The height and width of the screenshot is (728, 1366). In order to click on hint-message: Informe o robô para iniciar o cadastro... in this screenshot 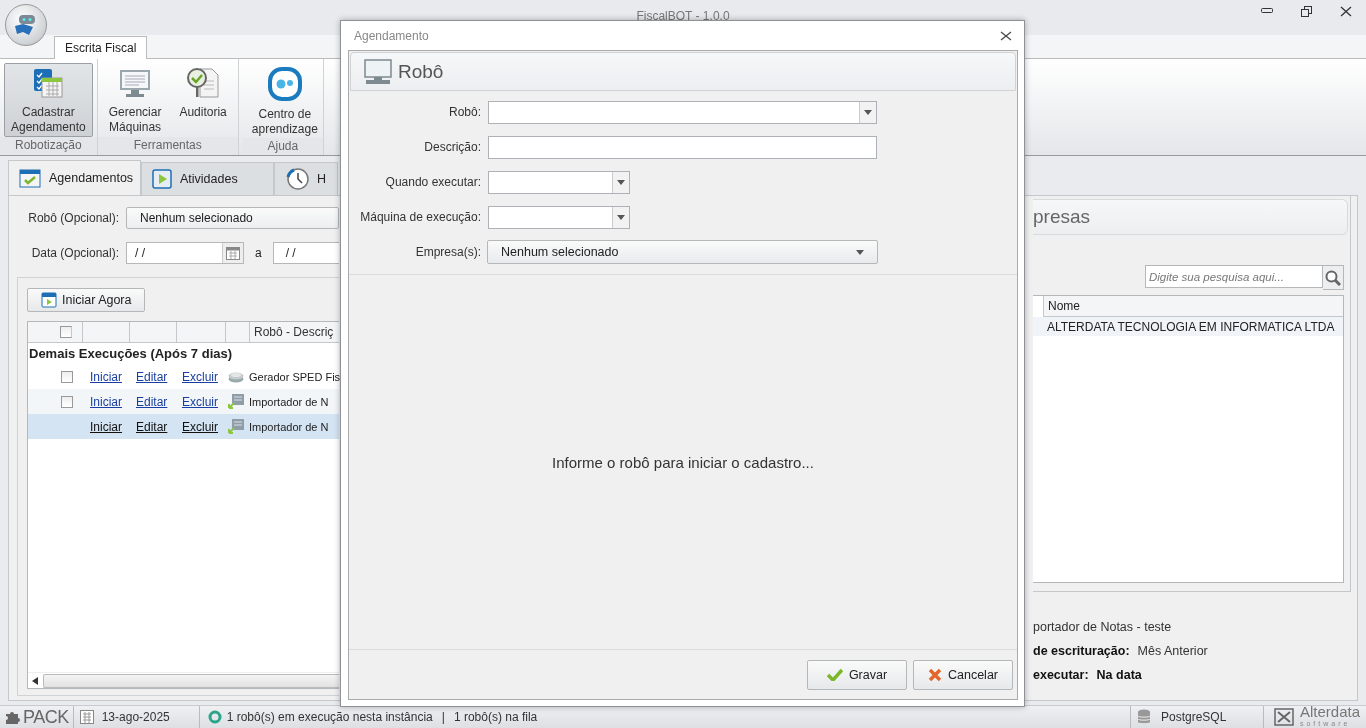, I will do `click(683, 462)`.